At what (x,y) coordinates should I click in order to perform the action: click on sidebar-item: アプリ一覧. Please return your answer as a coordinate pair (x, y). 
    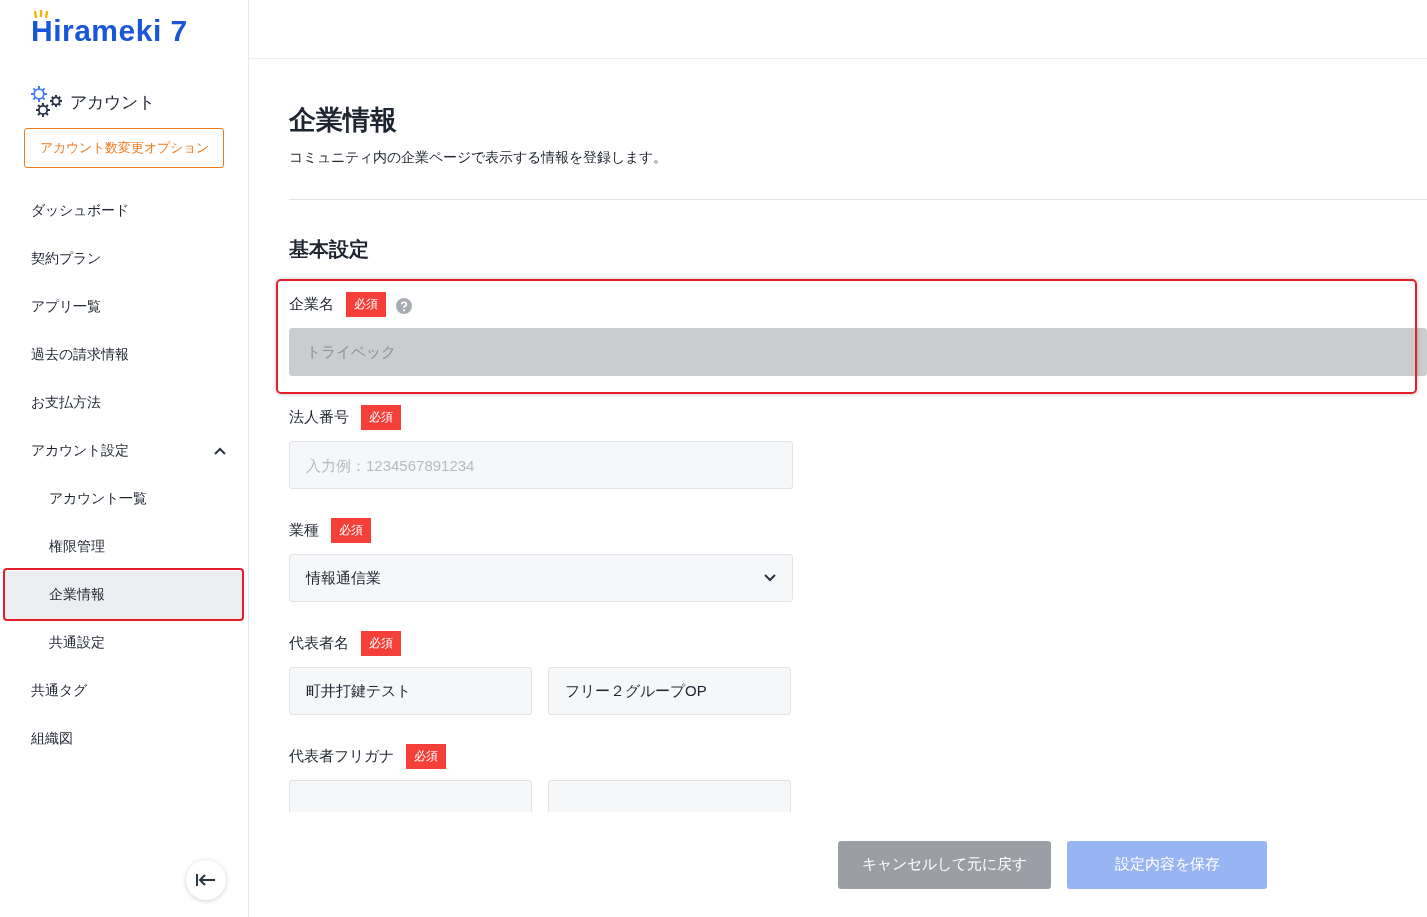
    Looking at the image, I should click on (124, 307).